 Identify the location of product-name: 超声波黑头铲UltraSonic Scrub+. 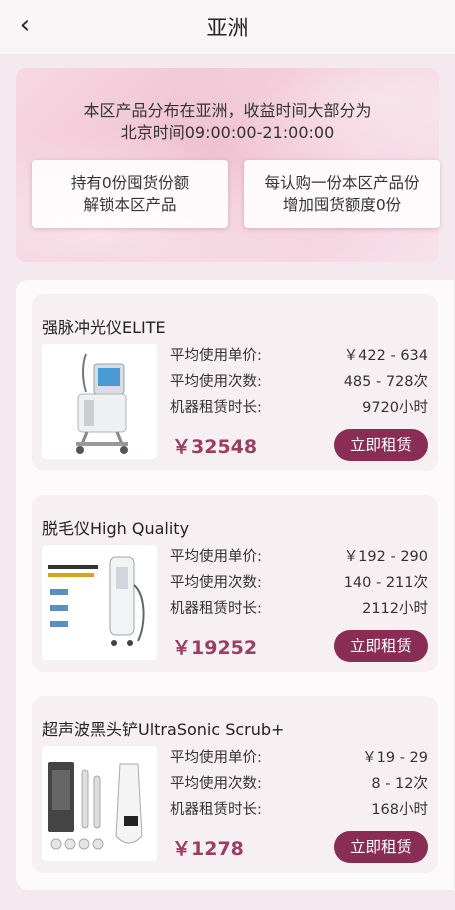
(163, 729).